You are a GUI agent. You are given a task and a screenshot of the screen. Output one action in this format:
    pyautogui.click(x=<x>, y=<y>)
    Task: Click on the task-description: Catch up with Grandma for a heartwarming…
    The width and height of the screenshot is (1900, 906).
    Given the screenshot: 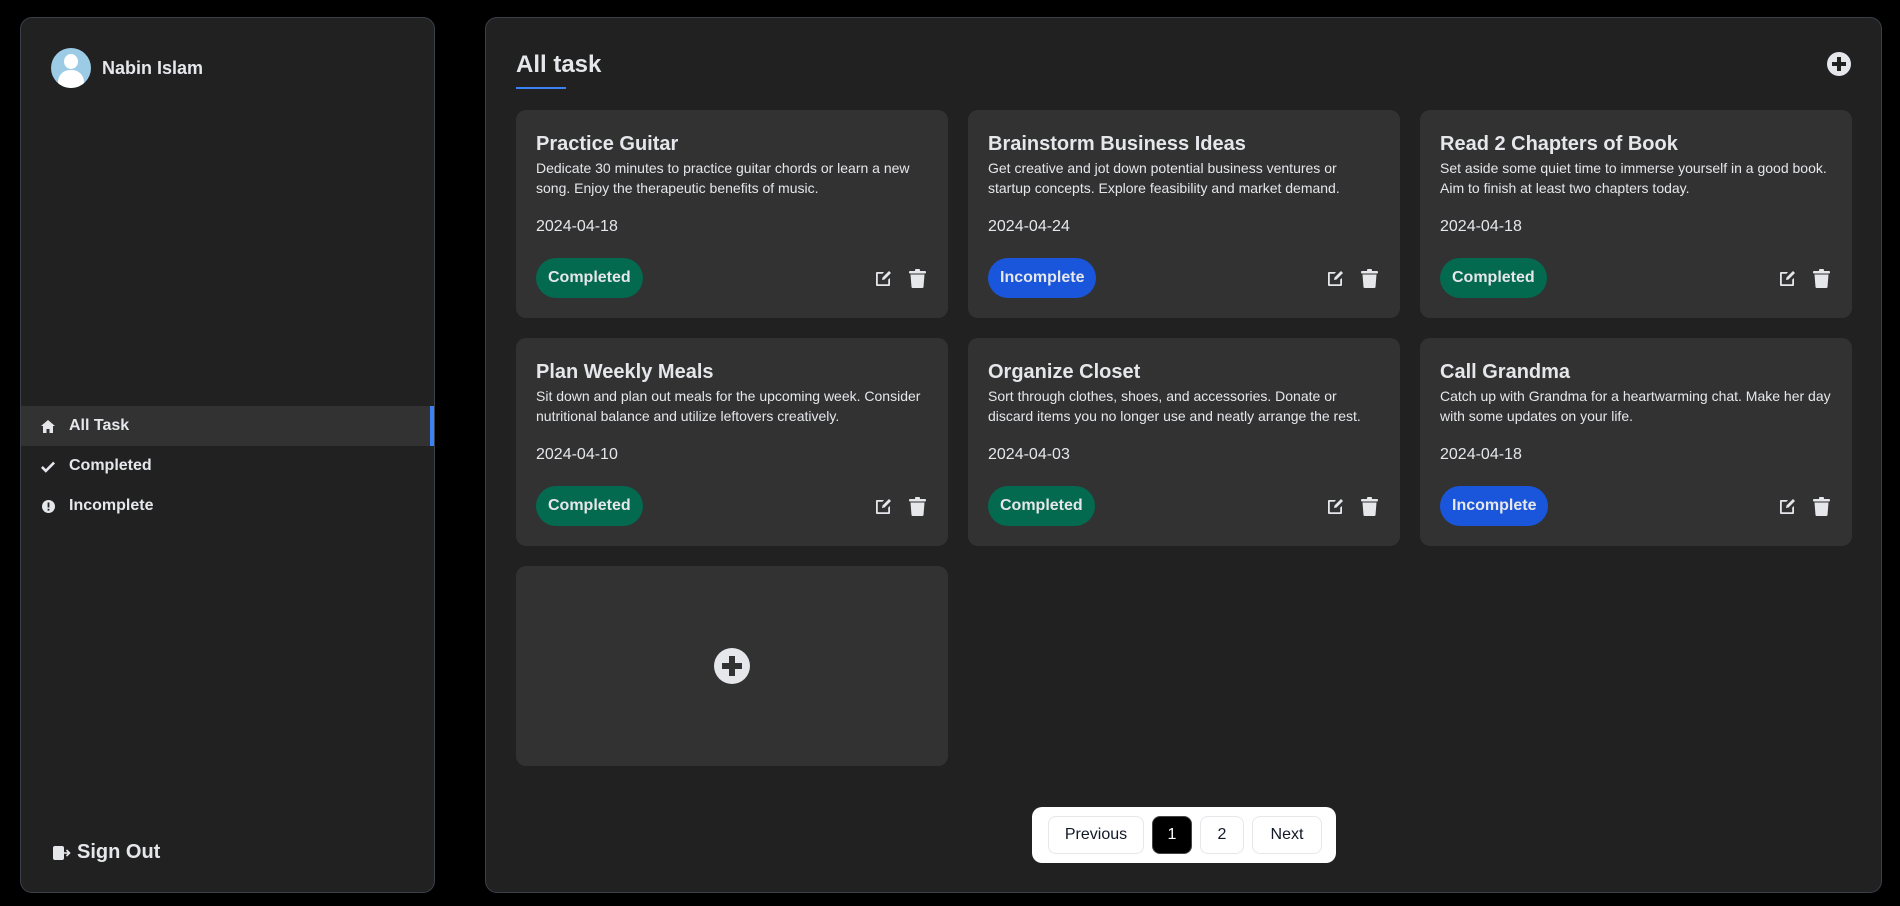 What is the action you would take?
    pyautogui.click(x=1635, y=406)
    